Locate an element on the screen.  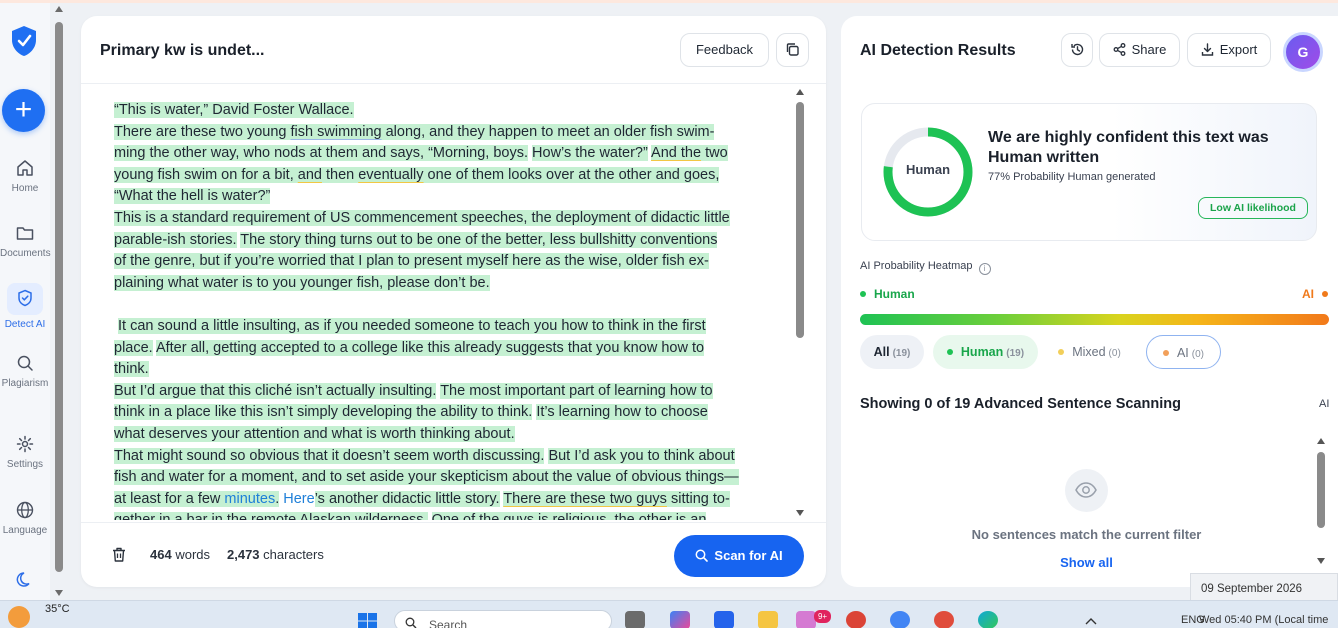
chrome-icon is located at coordinates (856, 619).